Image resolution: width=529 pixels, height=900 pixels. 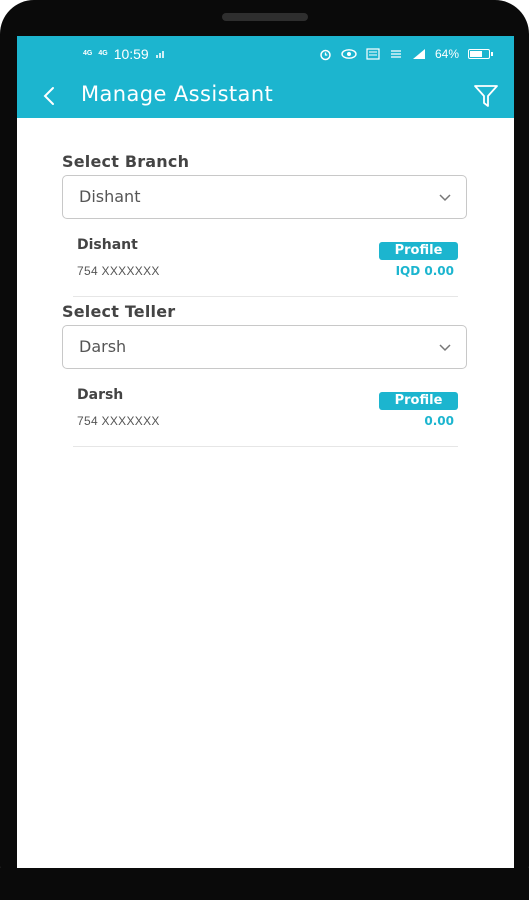 What do you see at coordinates (119, 311) in the screenshot?
I see `select-teller-label: Select Teller` at bounding box center [119, 311].